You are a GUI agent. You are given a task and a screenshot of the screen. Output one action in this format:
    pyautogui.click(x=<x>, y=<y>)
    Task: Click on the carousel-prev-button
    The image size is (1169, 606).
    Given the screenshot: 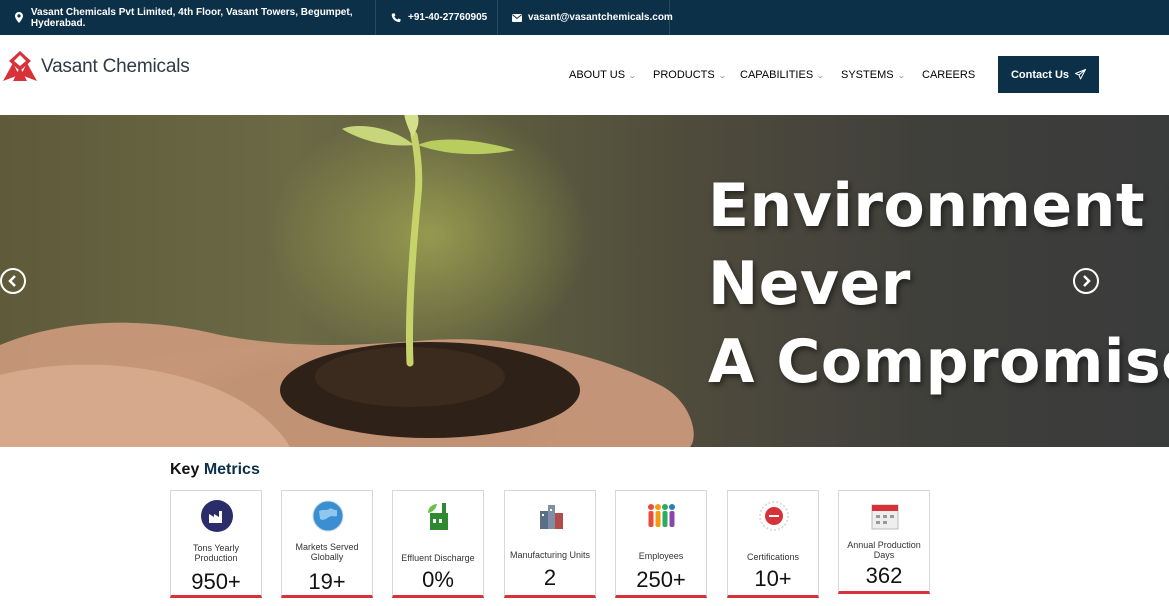 What is the action you would take?
    pyautogui.click(x=13, y=281)
    